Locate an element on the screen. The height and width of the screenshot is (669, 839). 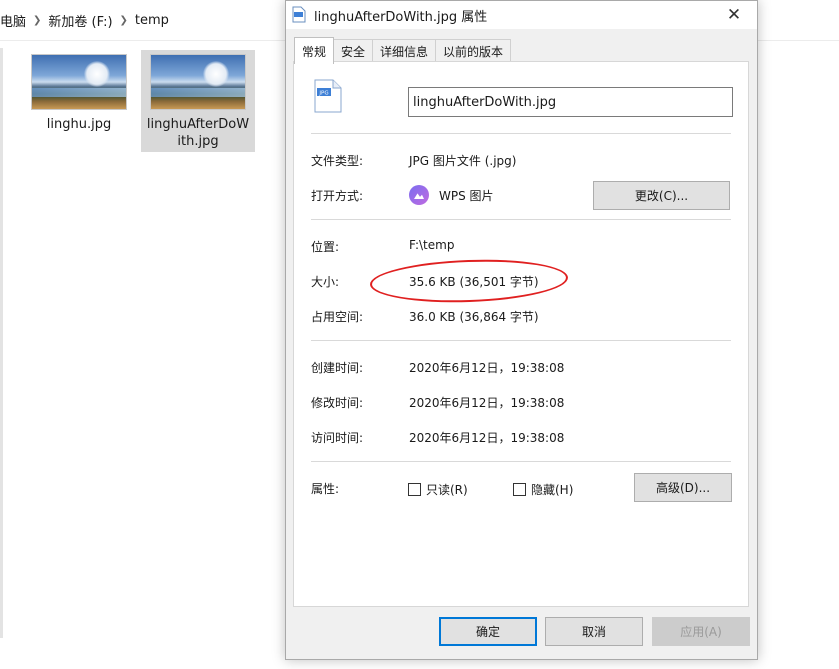
jpg-file-icon: JPG is located at coordinates (328, 96).